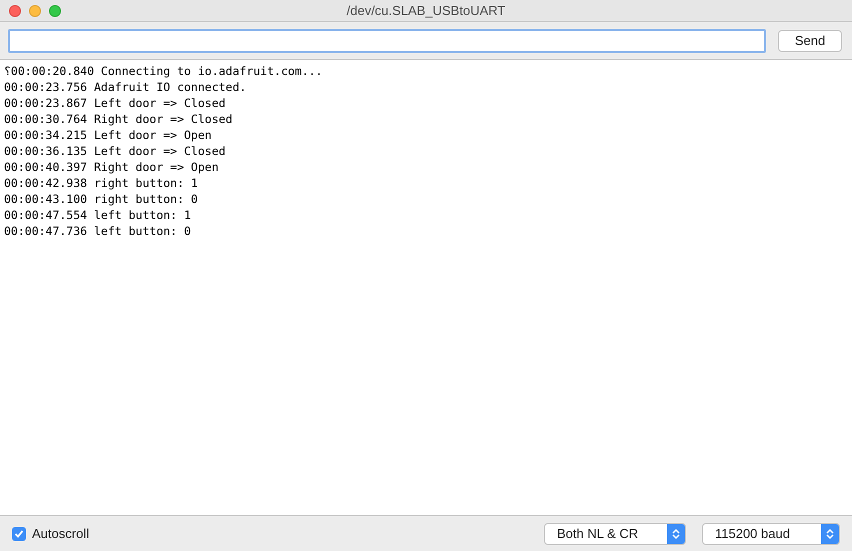 The height and width of the screenshot is (551, 852). What do you see at coordinates (101, 183) in the screenshot?
I see `log-line: 00:00:42.938 right button: 1` at bounding box center [101, 183].